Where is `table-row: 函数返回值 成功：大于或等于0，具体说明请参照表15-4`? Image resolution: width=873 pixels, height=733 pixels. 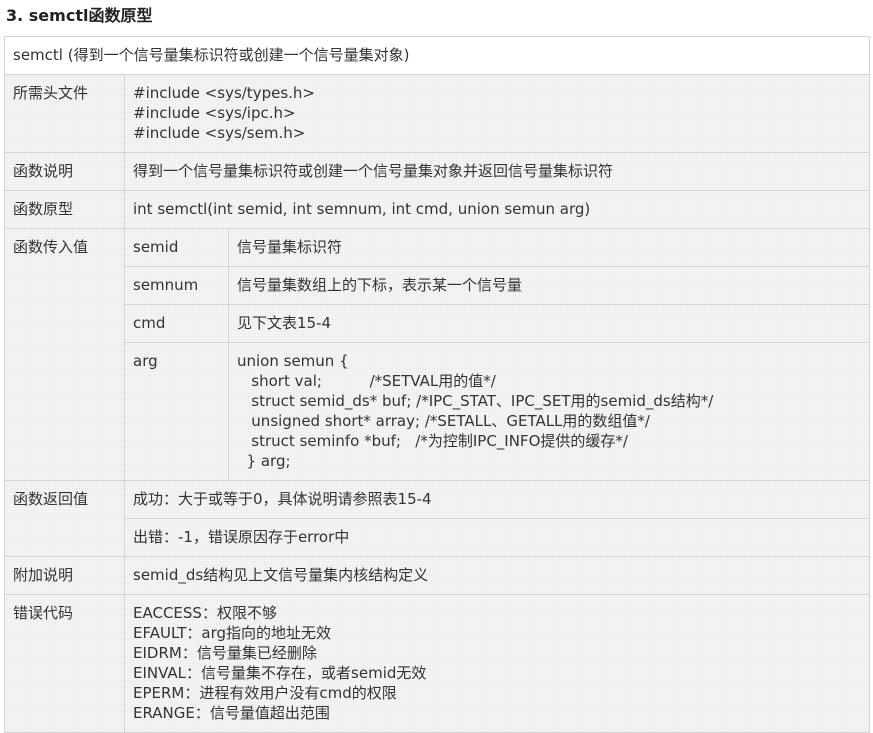 table-row: 函数返回值 成功：大于或等于0，具体说明请参照表15-4 is located at coordinates (437, 518).